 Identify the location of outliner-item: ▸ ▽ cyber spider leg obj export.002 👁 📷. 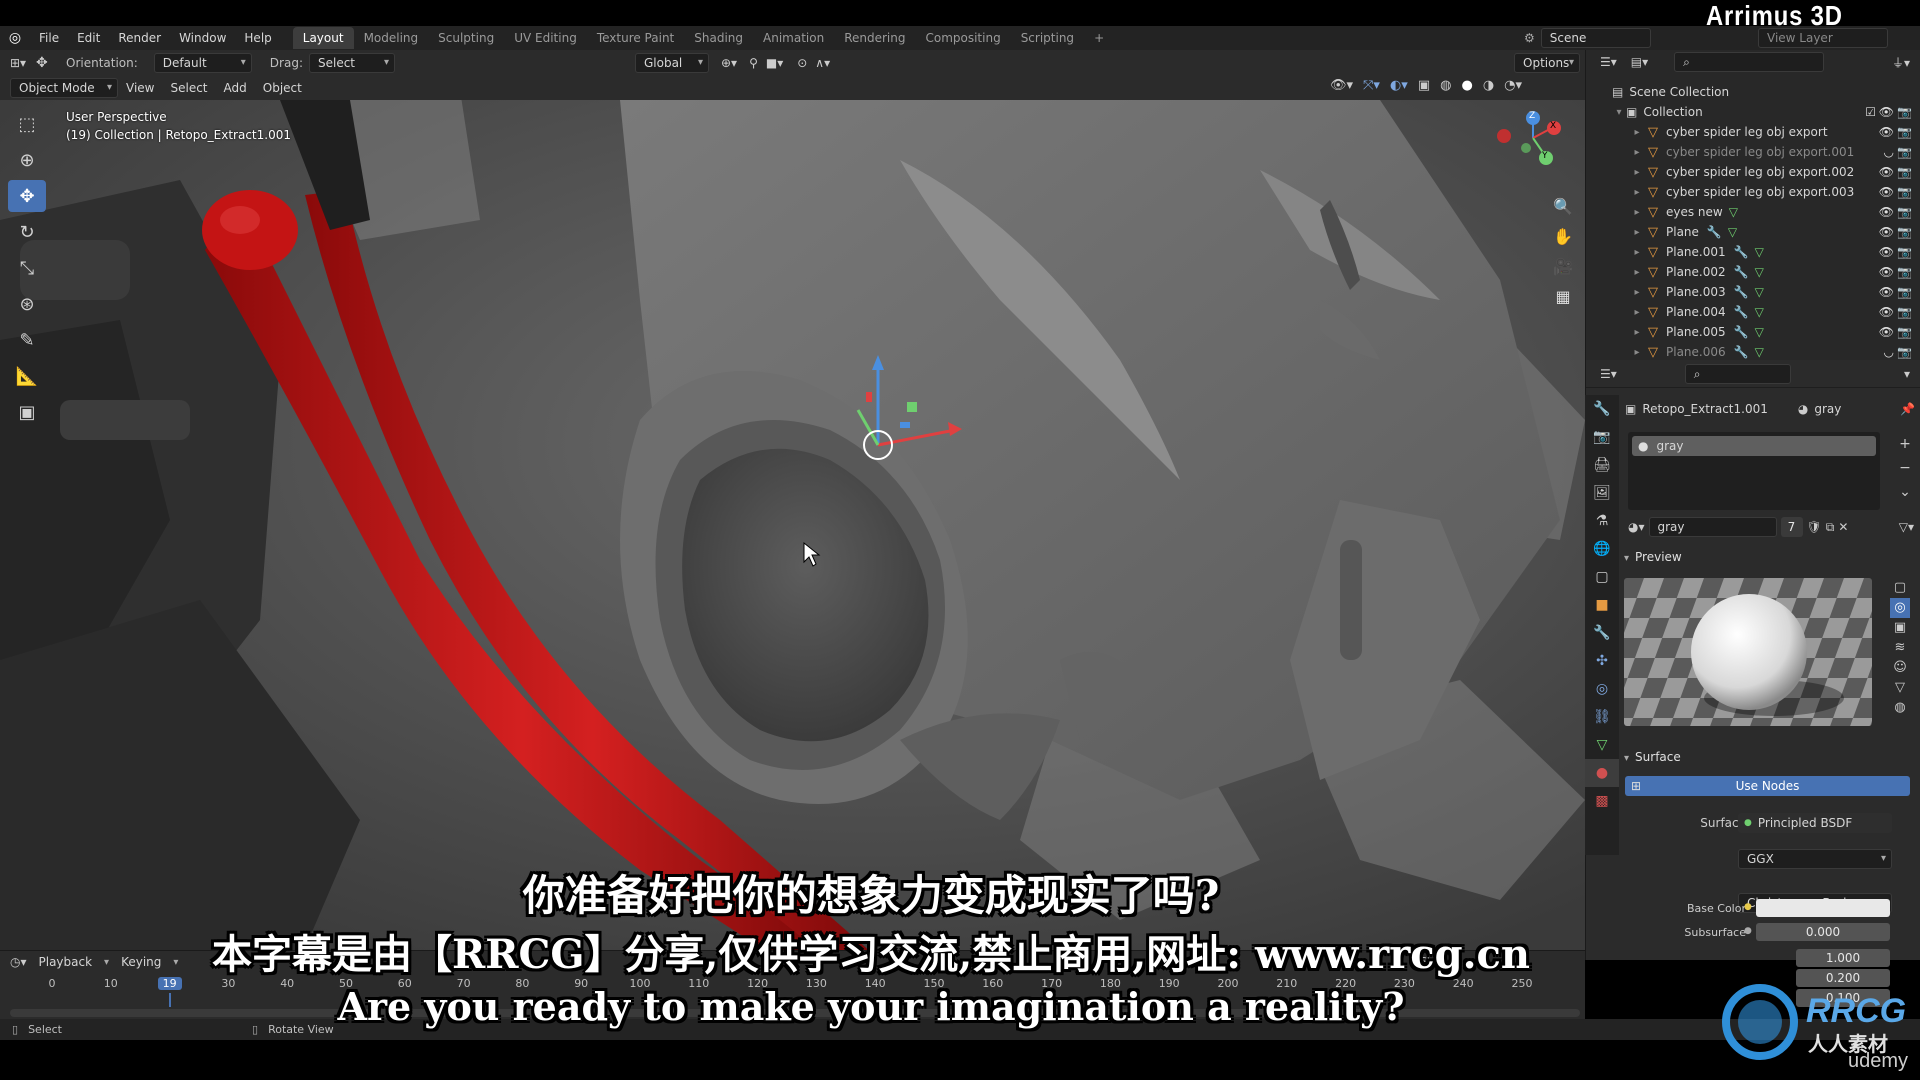
(1753, 172).